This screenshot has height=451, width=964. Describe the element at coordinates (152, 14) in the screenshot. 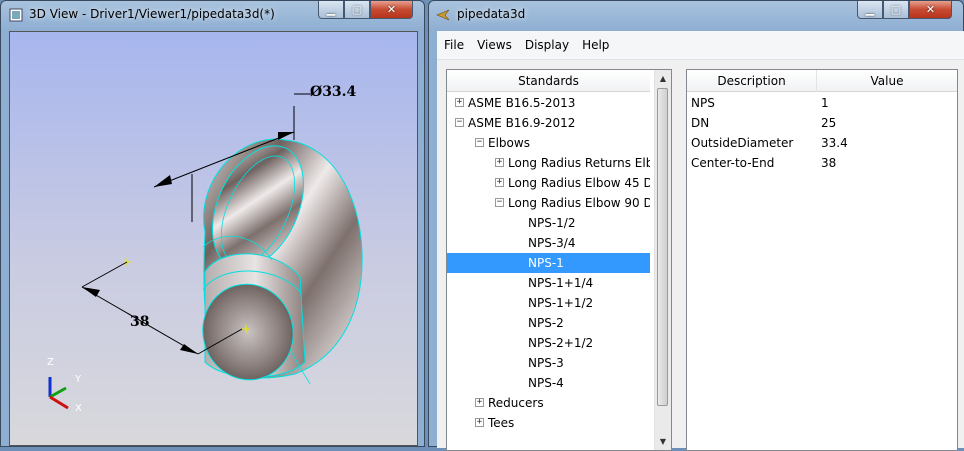

I see `viewer-title: 3D View - Driver1/Viewer1/pipedata3d(*)` at that location.